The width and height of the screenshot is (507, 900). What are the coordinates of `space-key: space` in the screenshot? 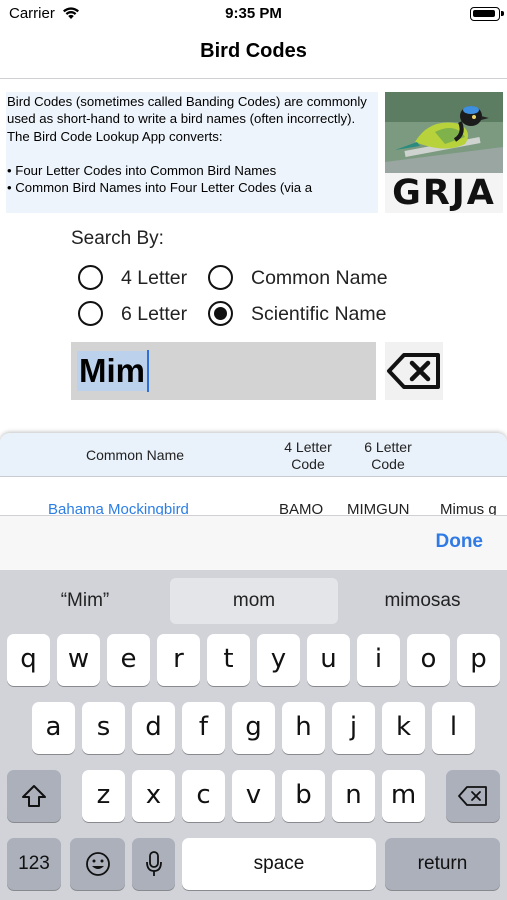 It's located at (279, 864).